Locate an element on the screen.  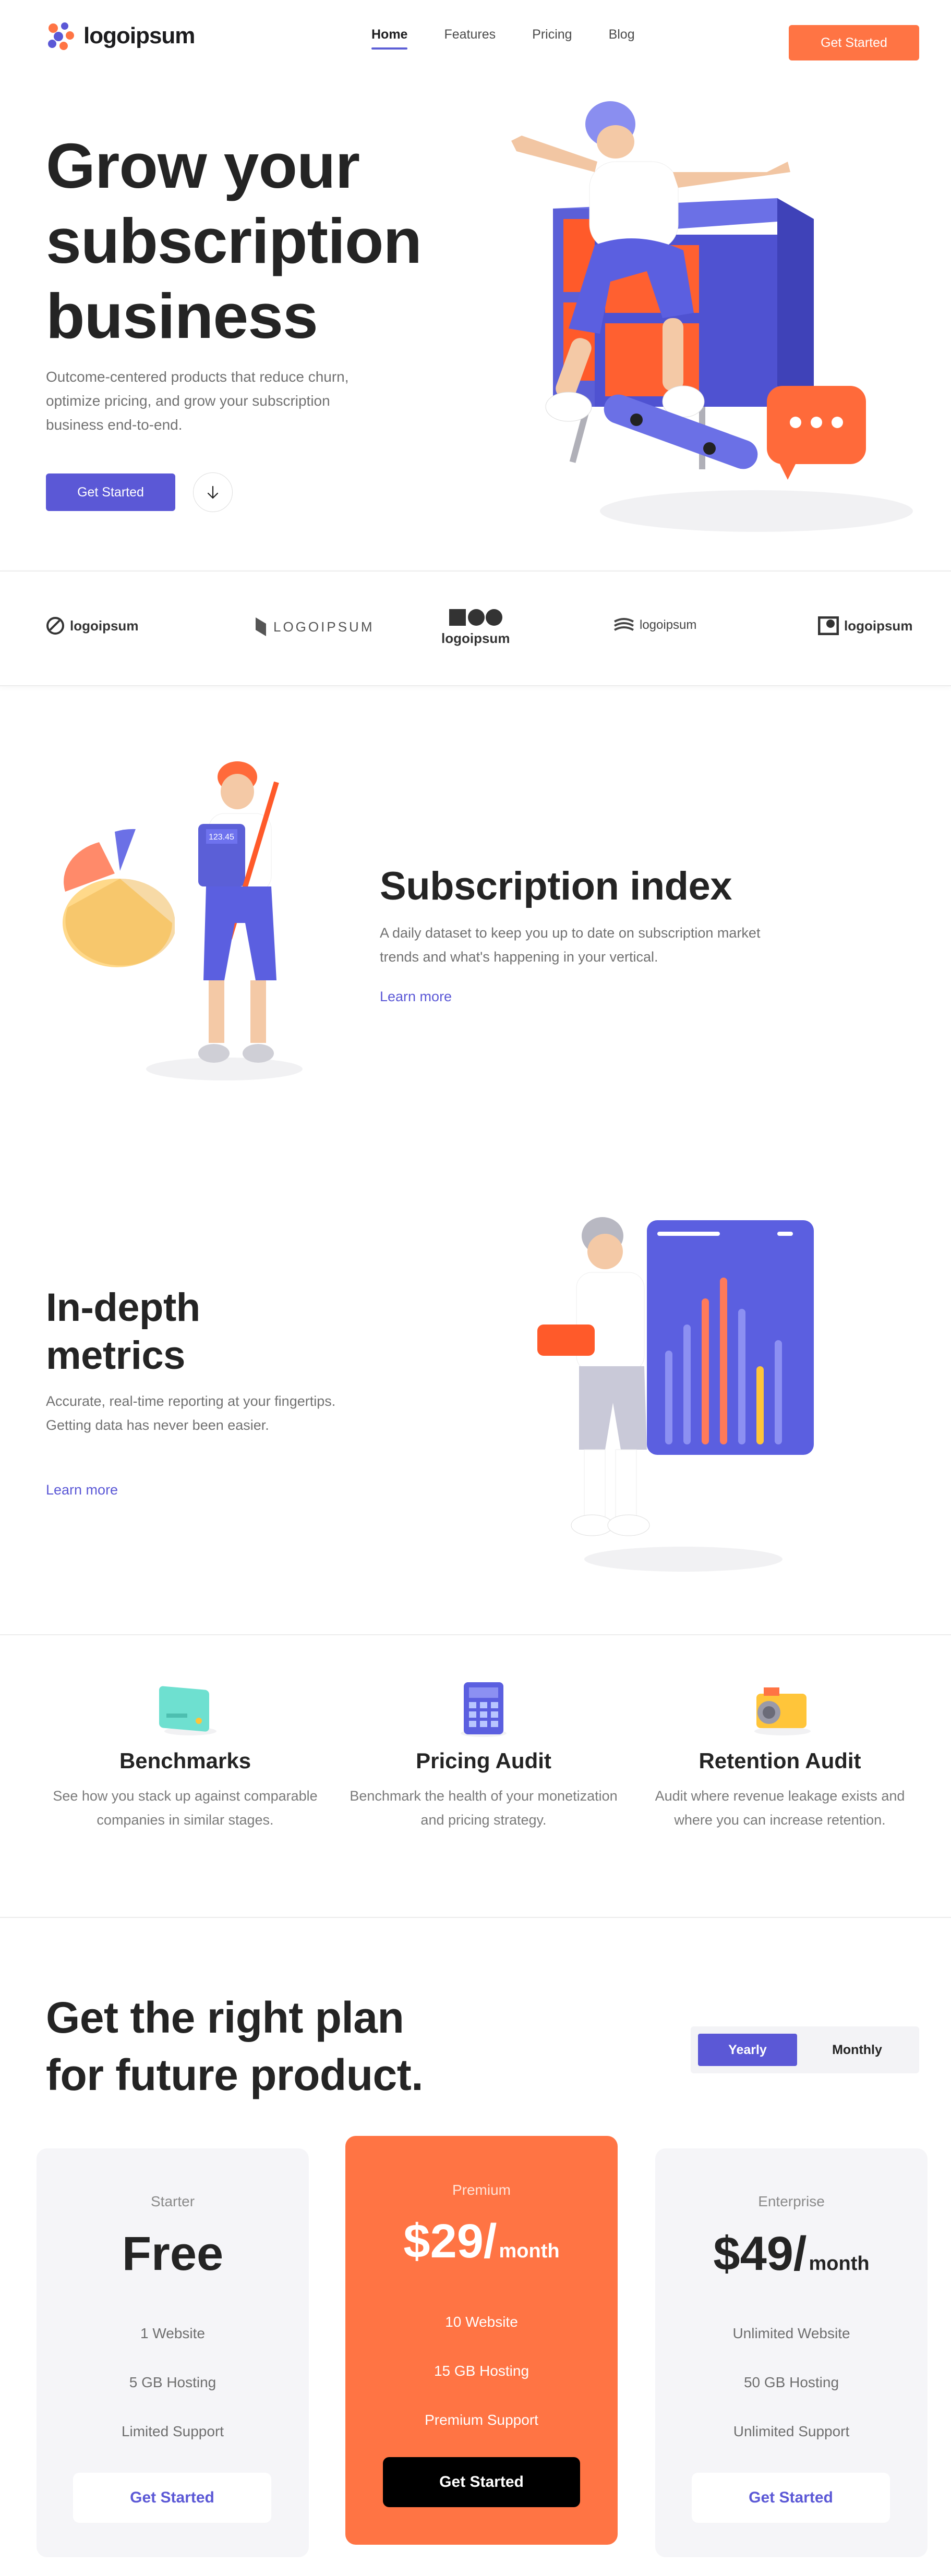
brand-logo-5: logoipsum is located at coordinates (865, 625).